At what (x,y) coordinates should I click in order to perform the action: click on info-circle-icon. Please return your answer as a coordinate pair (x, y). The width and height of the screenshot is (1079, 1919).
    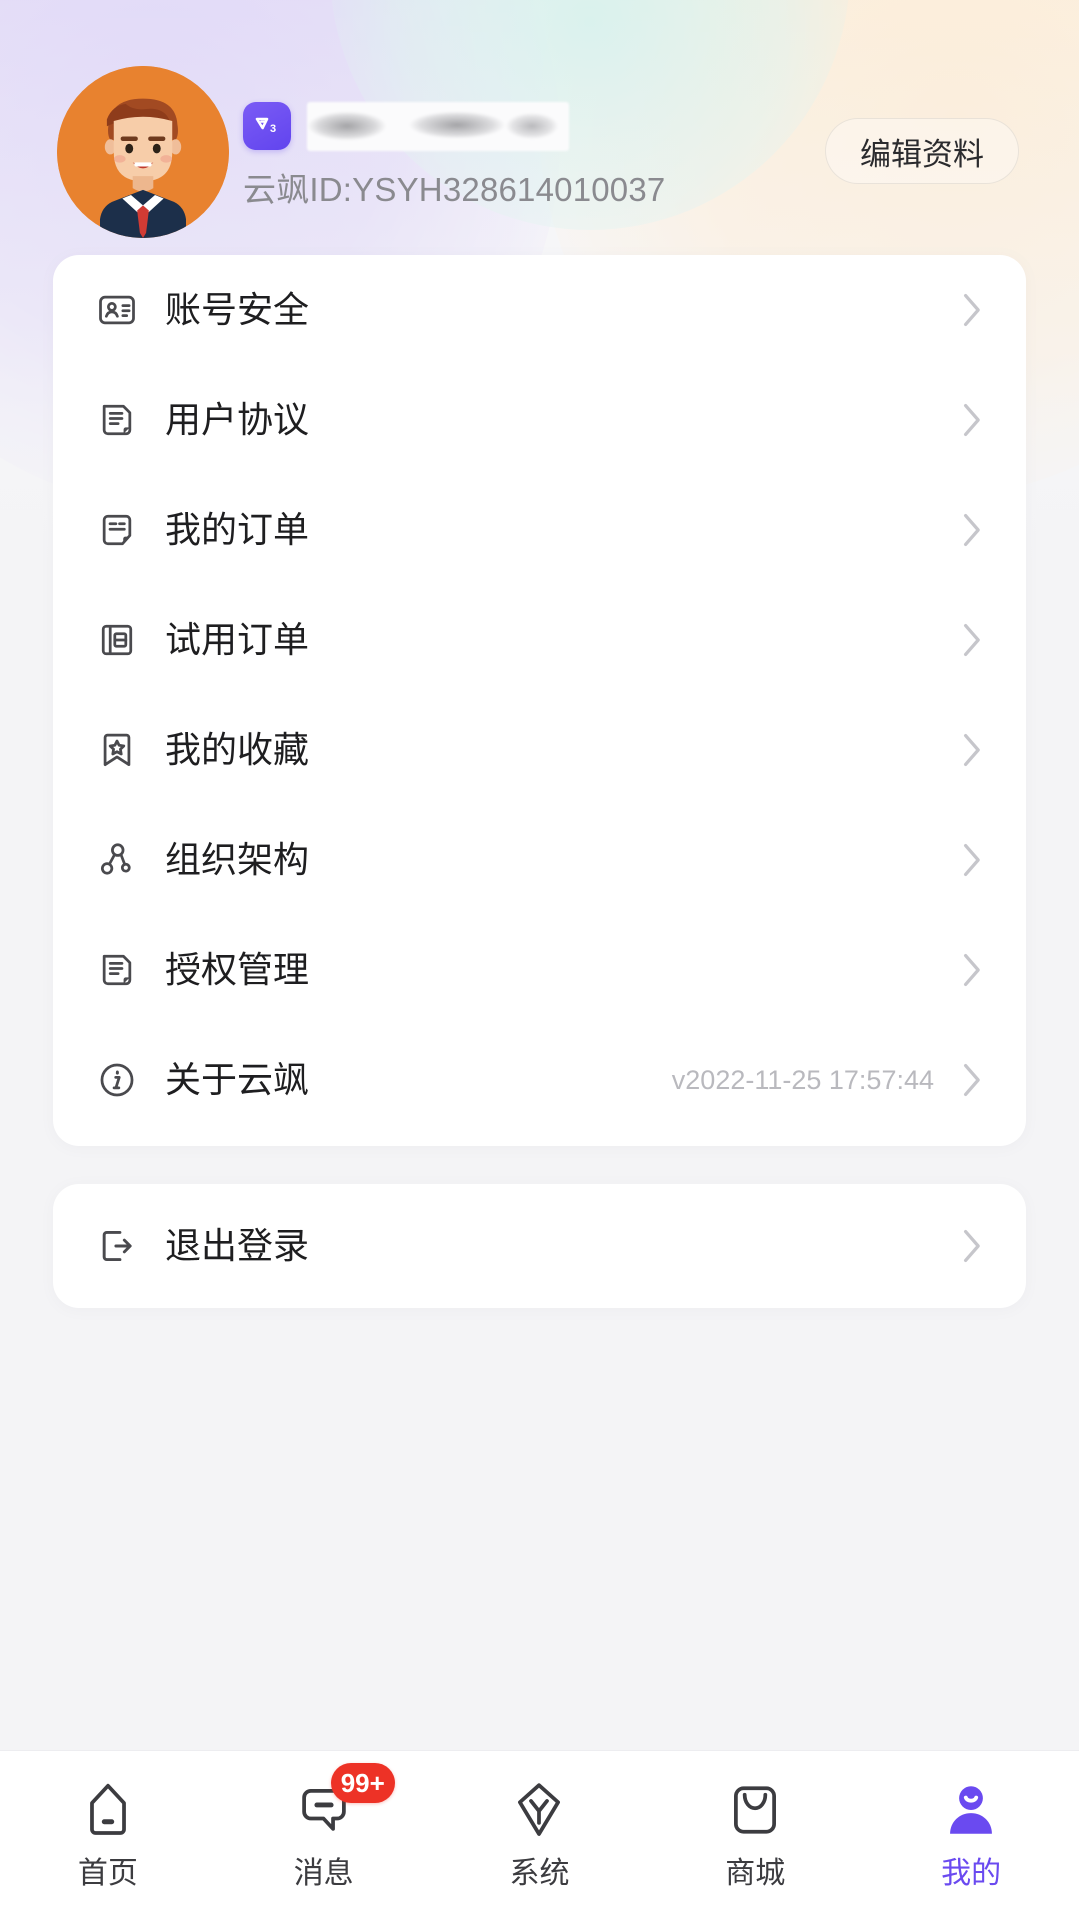
    Looking at the image, I should click on (117, 1080).